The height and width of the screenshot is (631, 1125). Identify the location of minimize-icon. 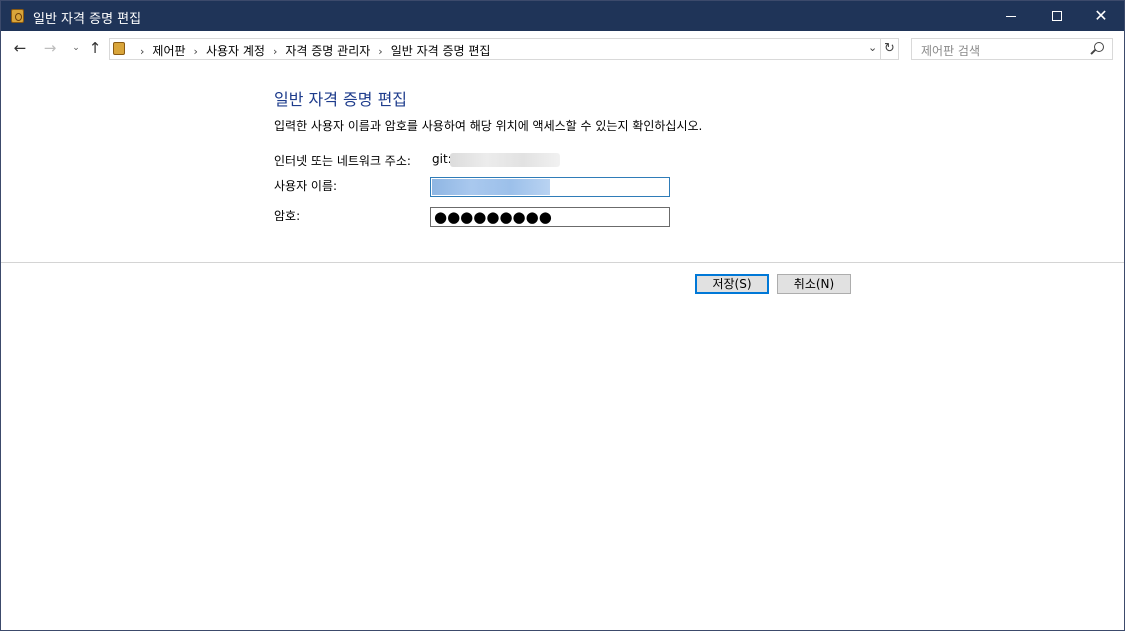
(1011, 16).